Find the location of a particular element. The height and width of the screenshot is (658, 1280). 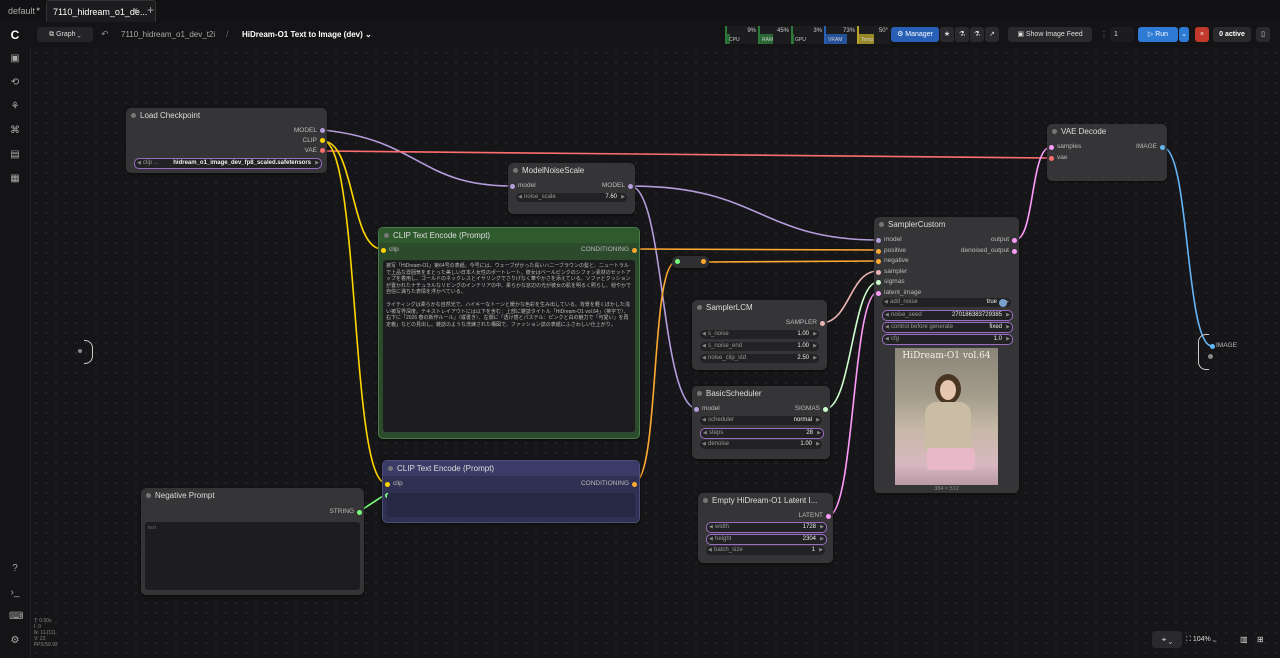

node-negative-prompt: Negative Prompt STRING text is located at coordinates (252, 541).